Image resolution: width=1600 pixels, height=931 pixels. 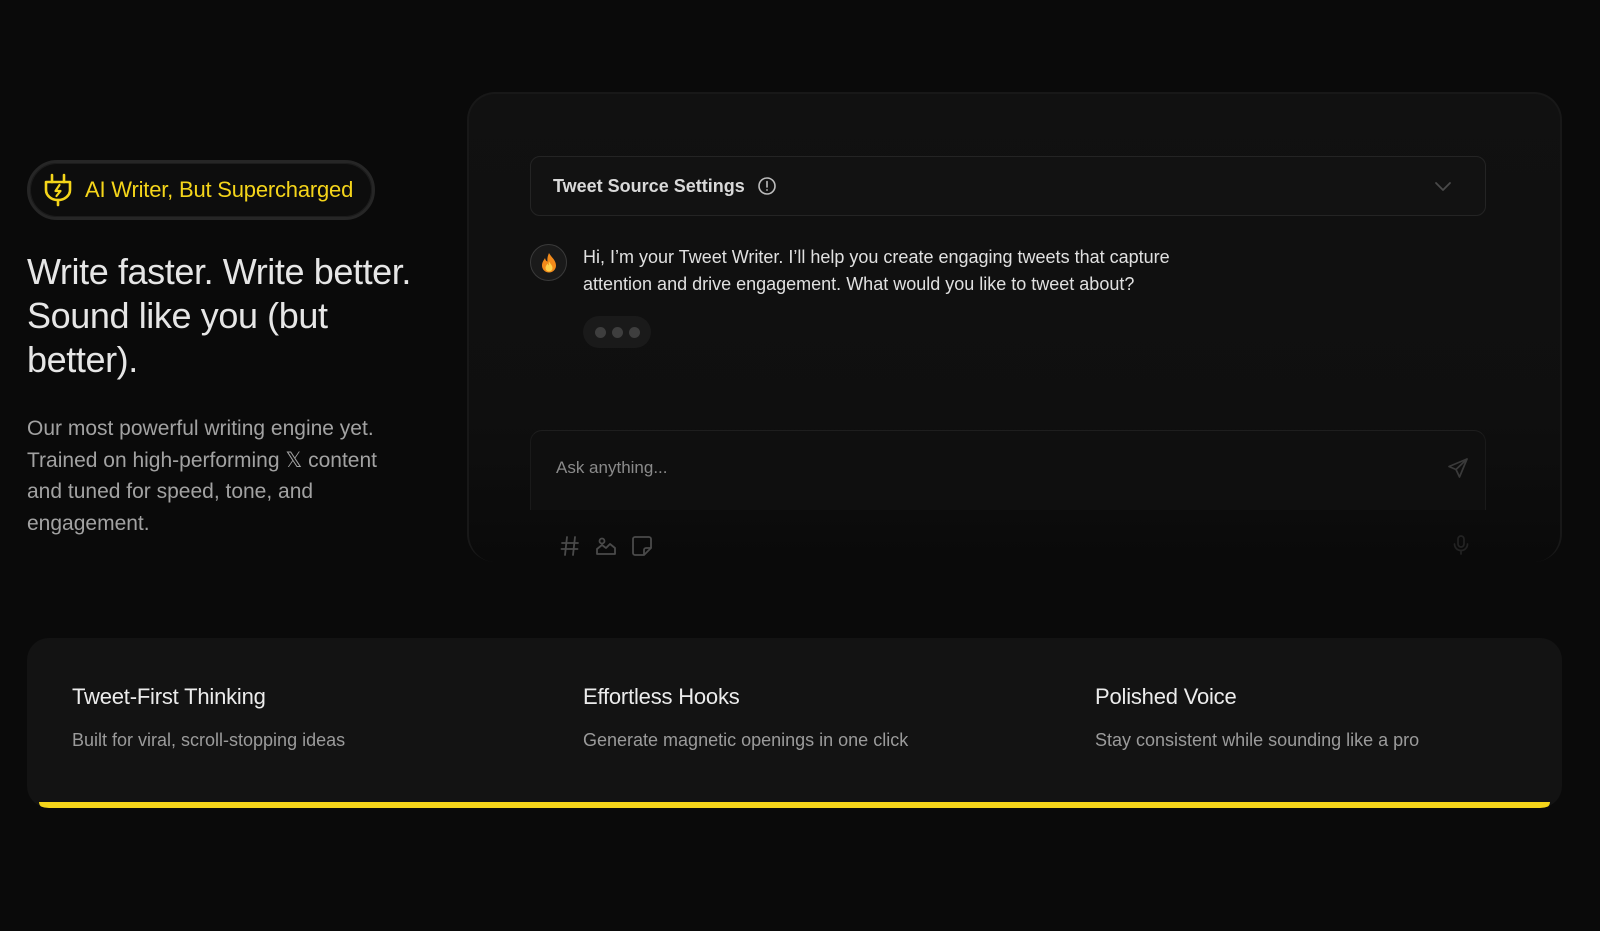 I want to click on assistant-avatar, so click(x=548, y=262).